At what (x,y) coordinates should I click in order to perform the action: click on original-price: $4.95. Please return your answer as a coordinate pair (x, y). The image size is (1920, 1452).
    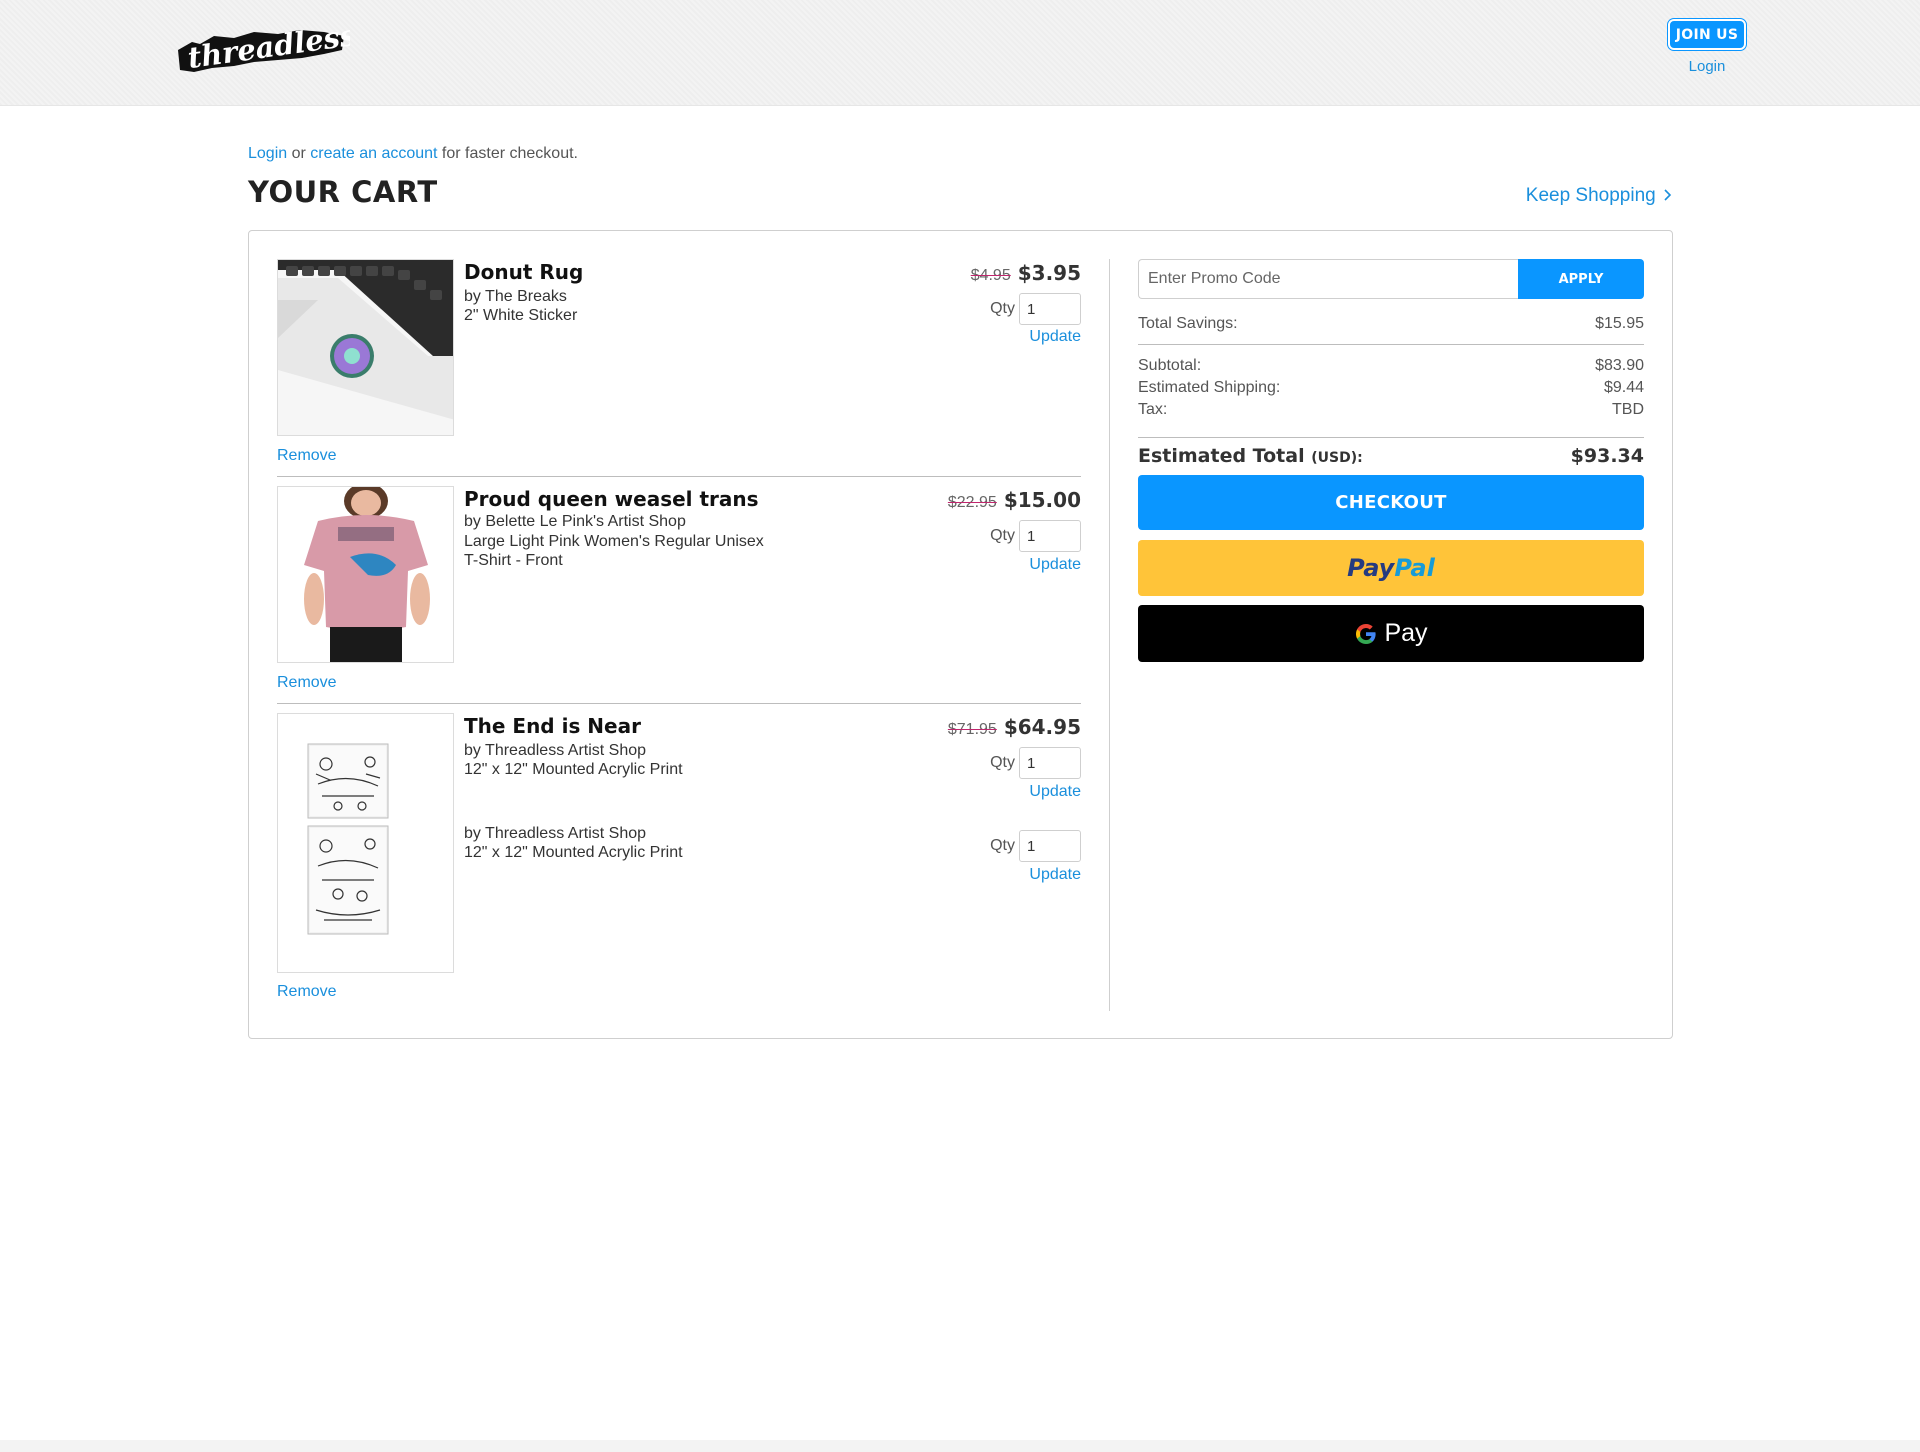
    Looking at the image, I should click on (990, 275).